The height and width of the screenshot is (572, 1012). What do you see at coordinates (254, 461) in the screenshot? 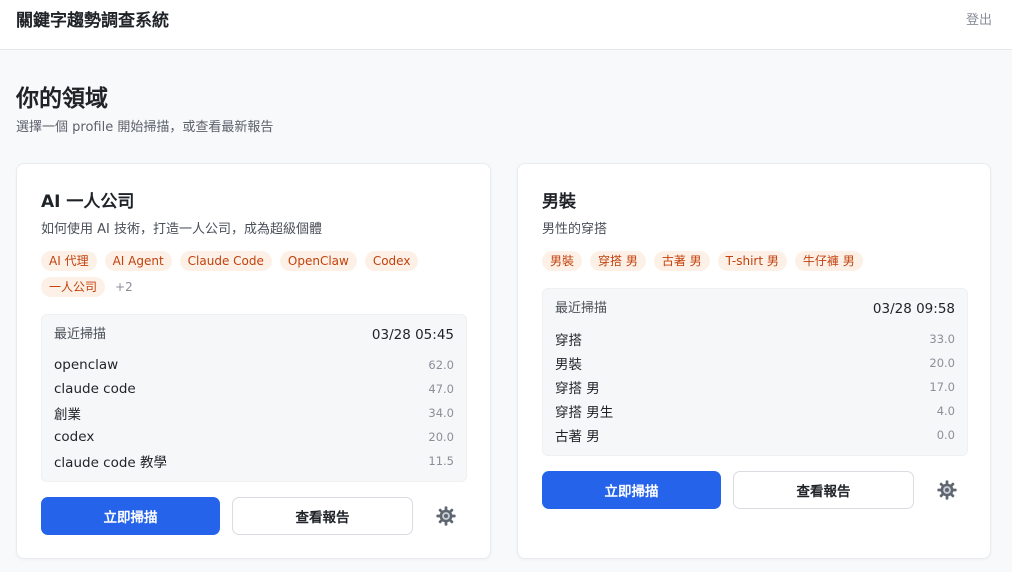
I see `keyword-row: claude code 教學 11.5` at bounding box center [254, 461].